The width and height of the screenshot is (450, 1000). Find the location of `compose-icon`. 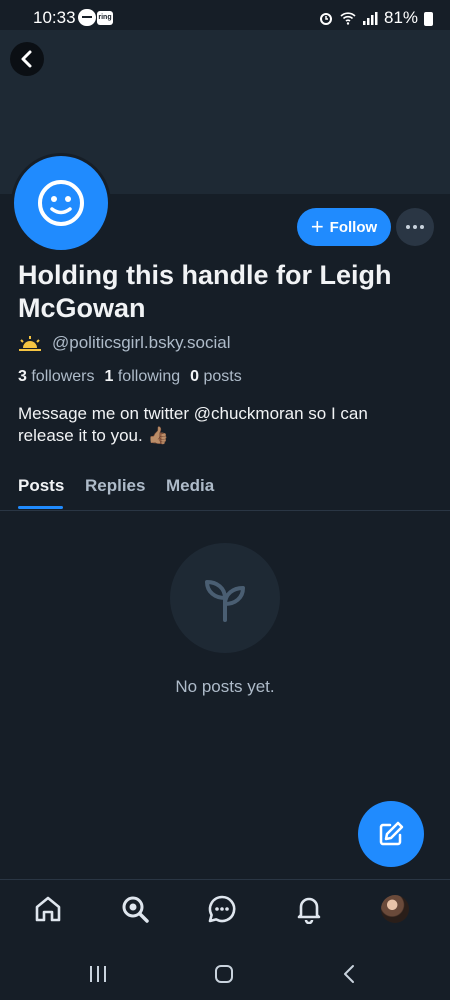

compose-icon is located at coordinates (391, 833).